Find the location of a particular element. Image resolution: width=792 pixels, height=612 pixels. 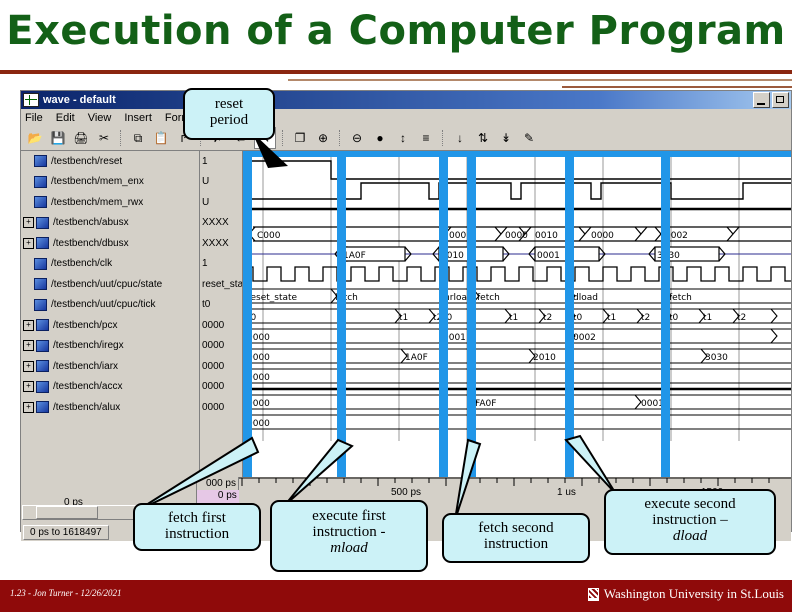

callout-line: instruction – is located at coordinates (690, 520).